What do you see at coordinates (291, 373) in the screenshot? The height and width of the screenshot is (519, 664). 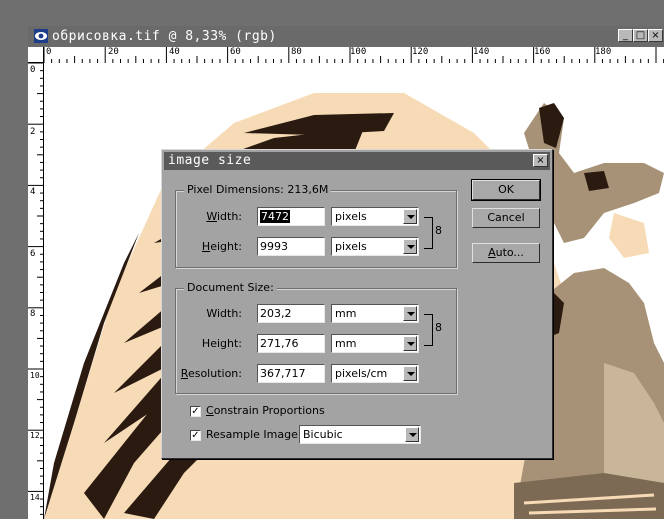 I see `resolution-input: 367,717` at bounding box center [291, 373].